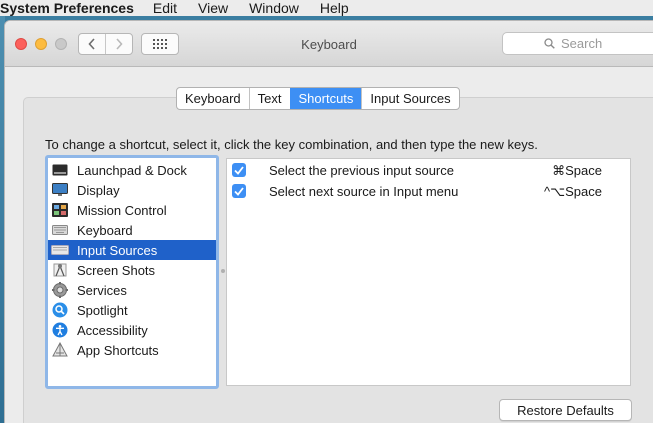  What do you see at coordinates (117, 250) in the screenshot?
I see `category-label: Input Sources` at bounding box center [117, 250].